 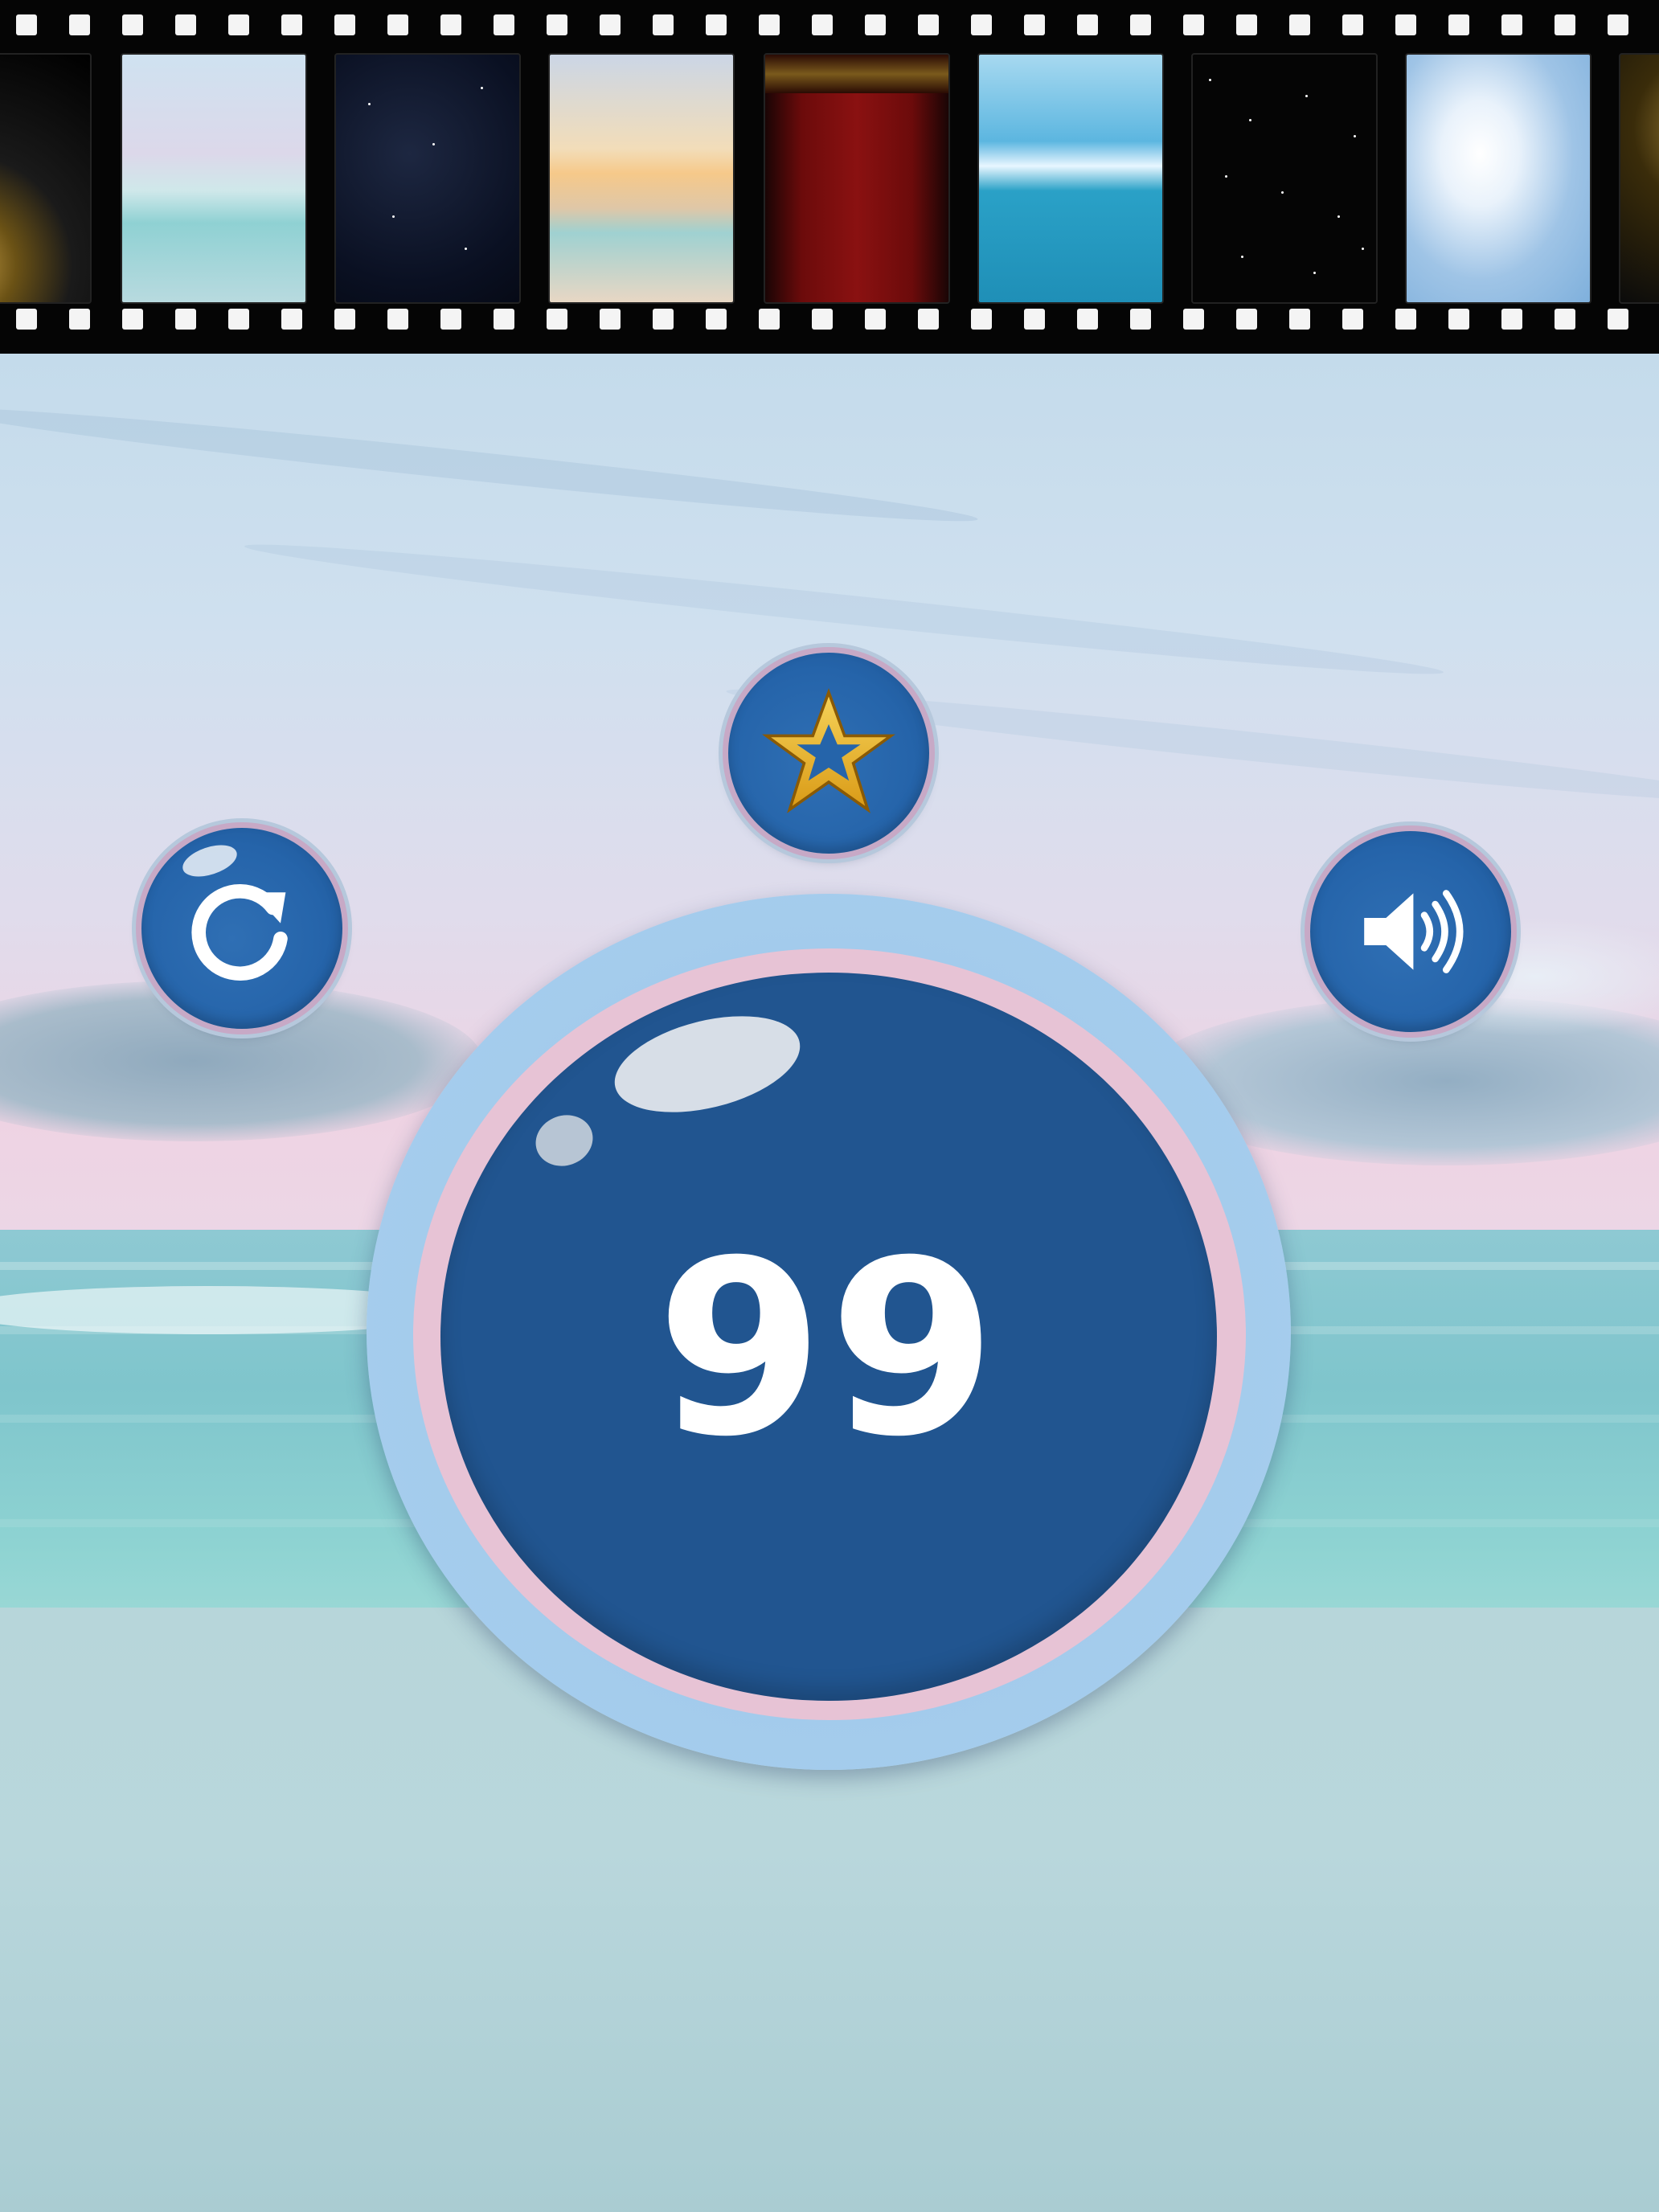 I want to click on star-icon, so click(x=828, y=750).